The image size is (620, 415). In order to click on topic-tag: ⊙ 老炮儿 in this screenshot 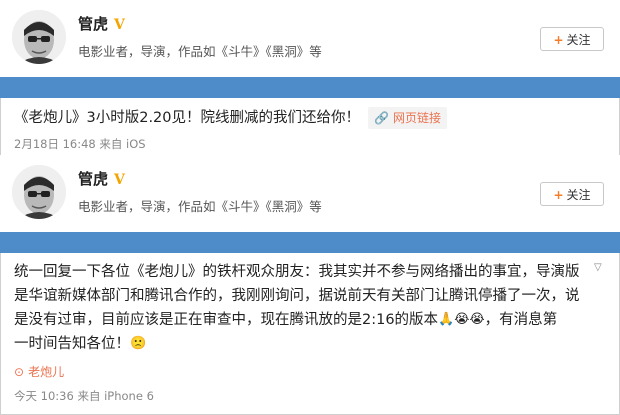, I will do `click(39, 371)`.